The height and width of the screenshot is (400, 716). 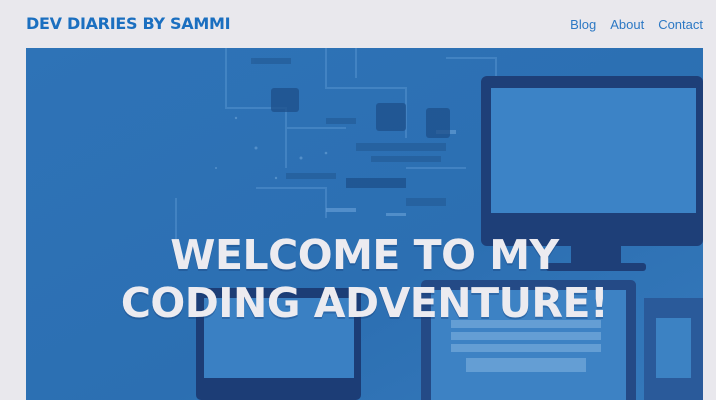 What do you see at coordinates (680, 24) in the screenshot?
I see `nav-link-contact: Contact` at bounding box center [680, 24].